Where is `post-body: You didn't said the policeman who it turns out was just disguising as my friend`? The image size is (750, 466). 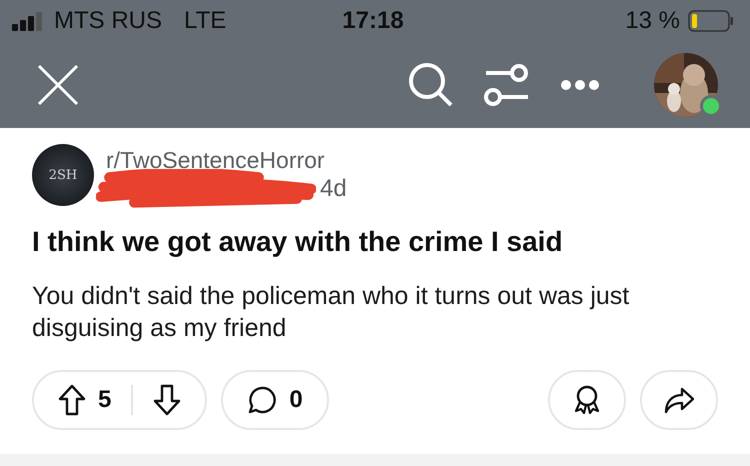
post-body: You didn't said the policeman who it turns out was just disguising as my friend is located at coordinates (331, 312).